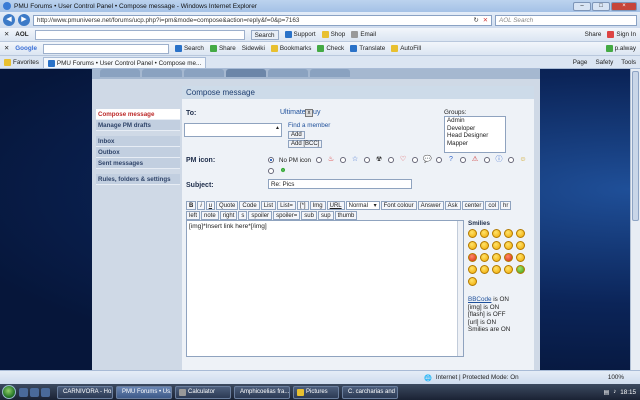  Describe the element at coordinates (333, 34) in the screenshot. I see `shop-button: Shop` at that location.